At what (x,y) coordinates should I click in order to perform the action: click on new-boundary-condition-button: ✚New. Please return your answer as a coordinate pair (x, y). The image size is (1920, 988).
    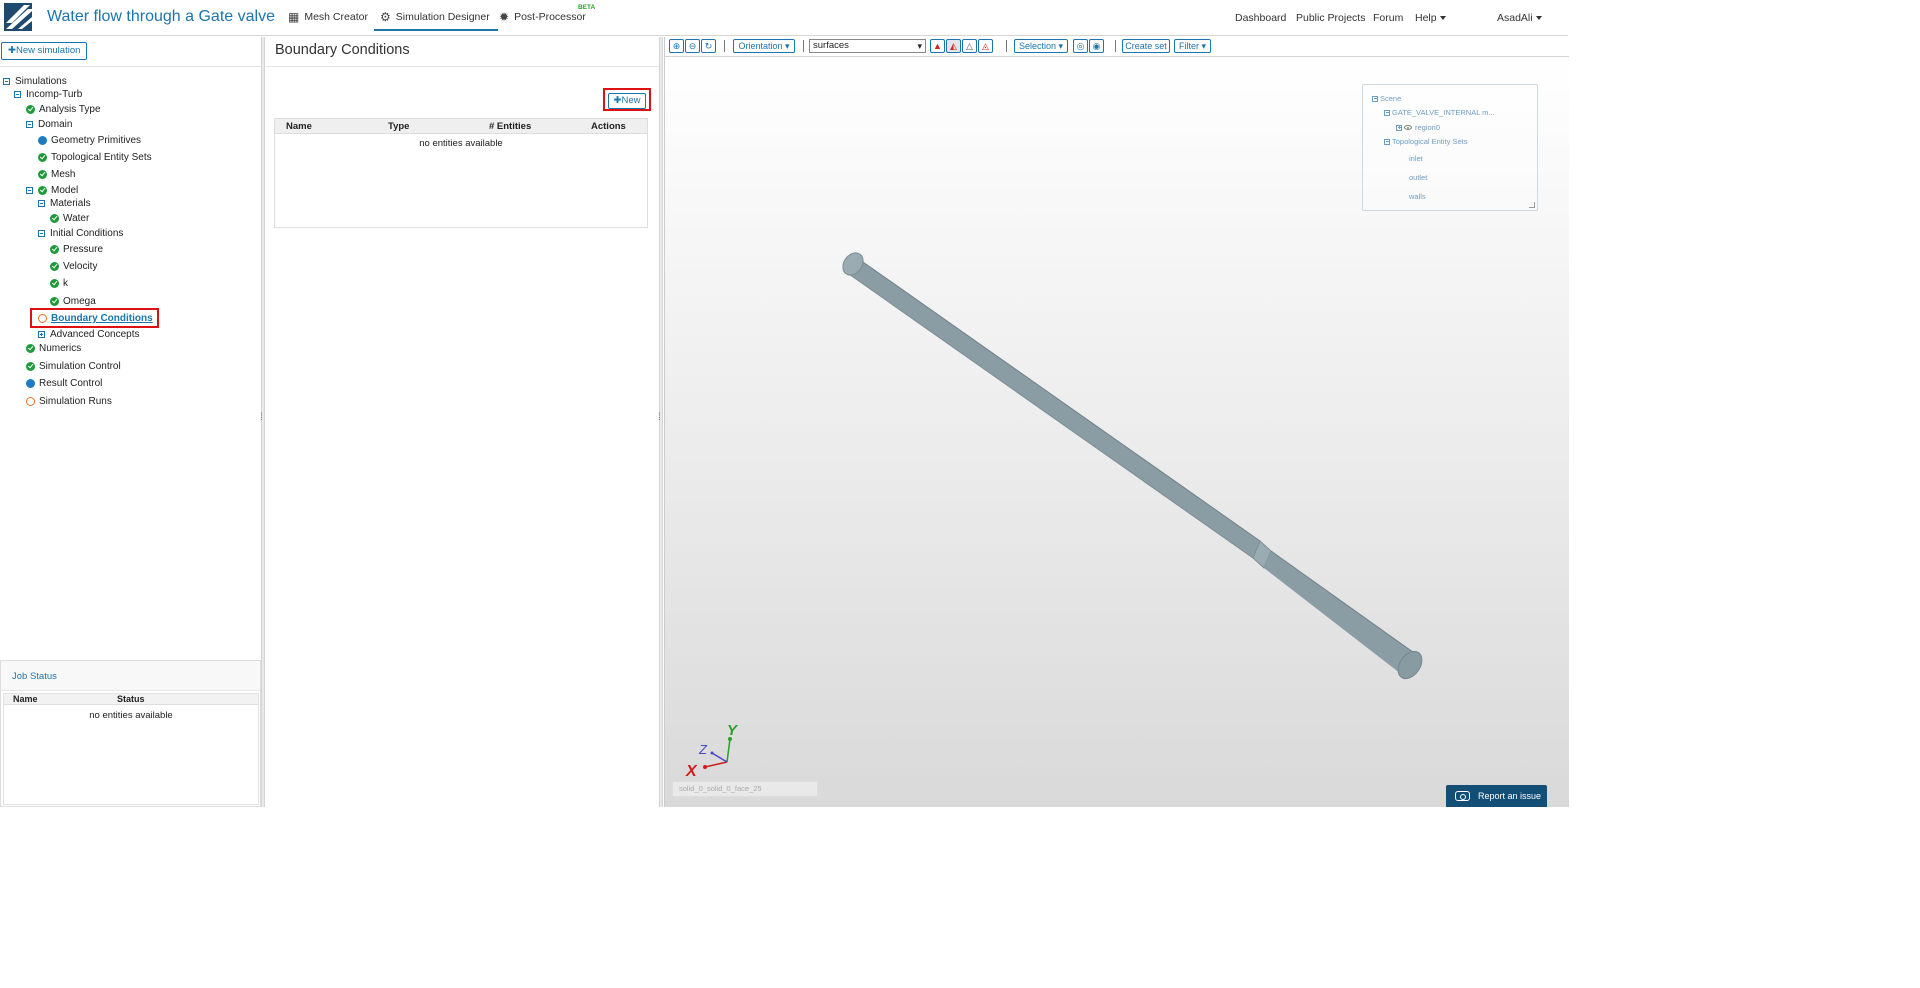
    Looking at the image, I should click on (627, 101).